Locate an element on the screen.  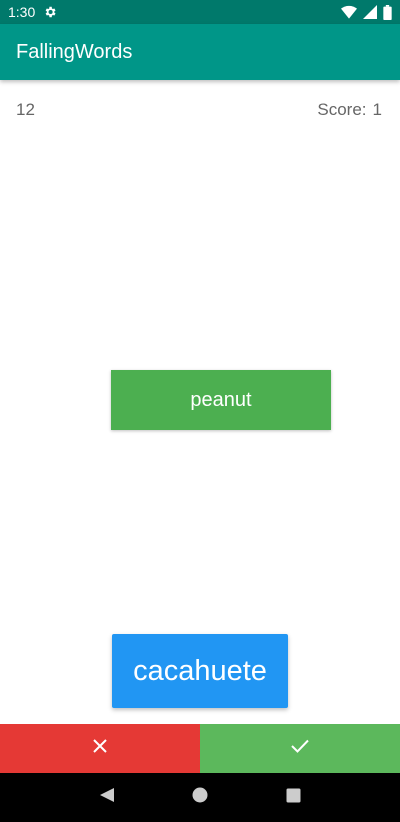
status-left: 1:30 is located at coordinates (32, 12).